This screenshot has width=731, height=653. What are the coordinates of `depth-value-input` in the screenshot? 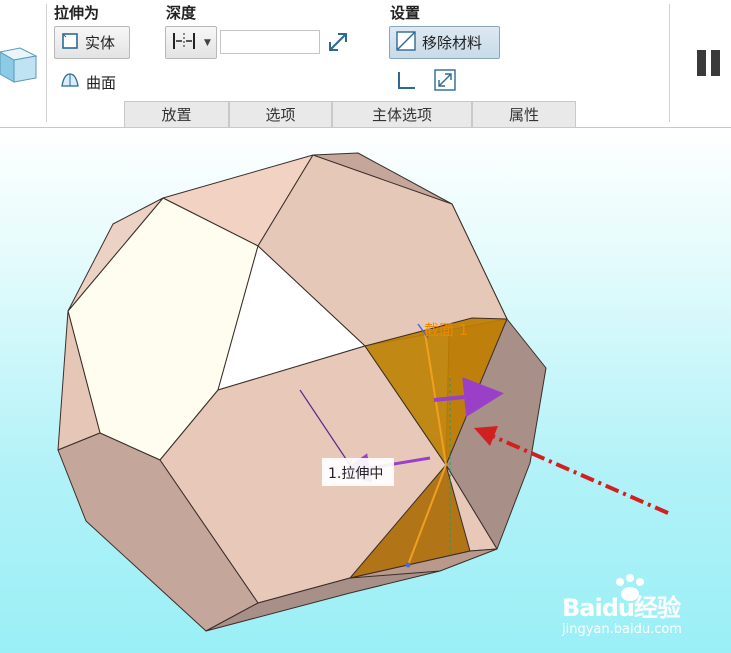 It's located at (270, 42).